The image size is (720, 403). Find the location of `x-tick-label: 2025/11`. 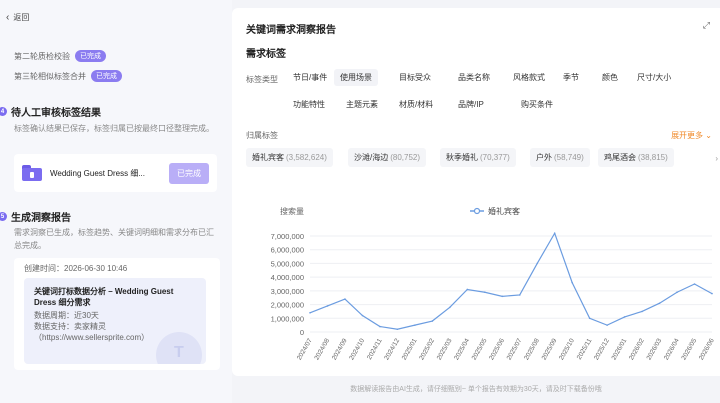

x-tick-label: 2025/11 is located at coordinates (585, 349).